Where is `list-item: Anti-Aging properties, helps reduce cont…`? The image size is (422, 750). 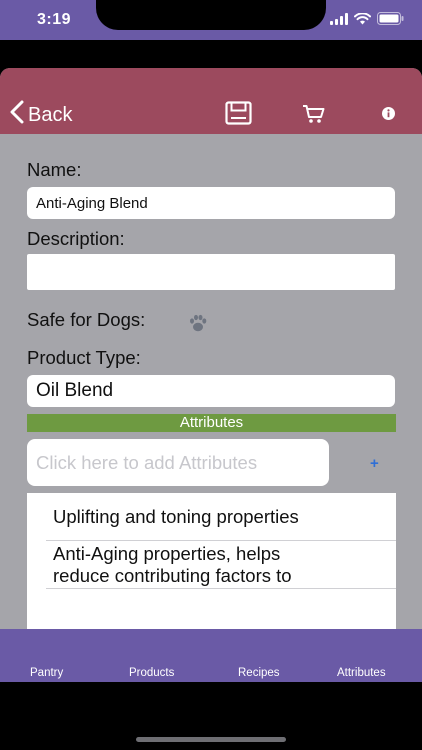 list-item: Anti-Aging properties, helps reduce cont… is located at coordinates (221, 565).